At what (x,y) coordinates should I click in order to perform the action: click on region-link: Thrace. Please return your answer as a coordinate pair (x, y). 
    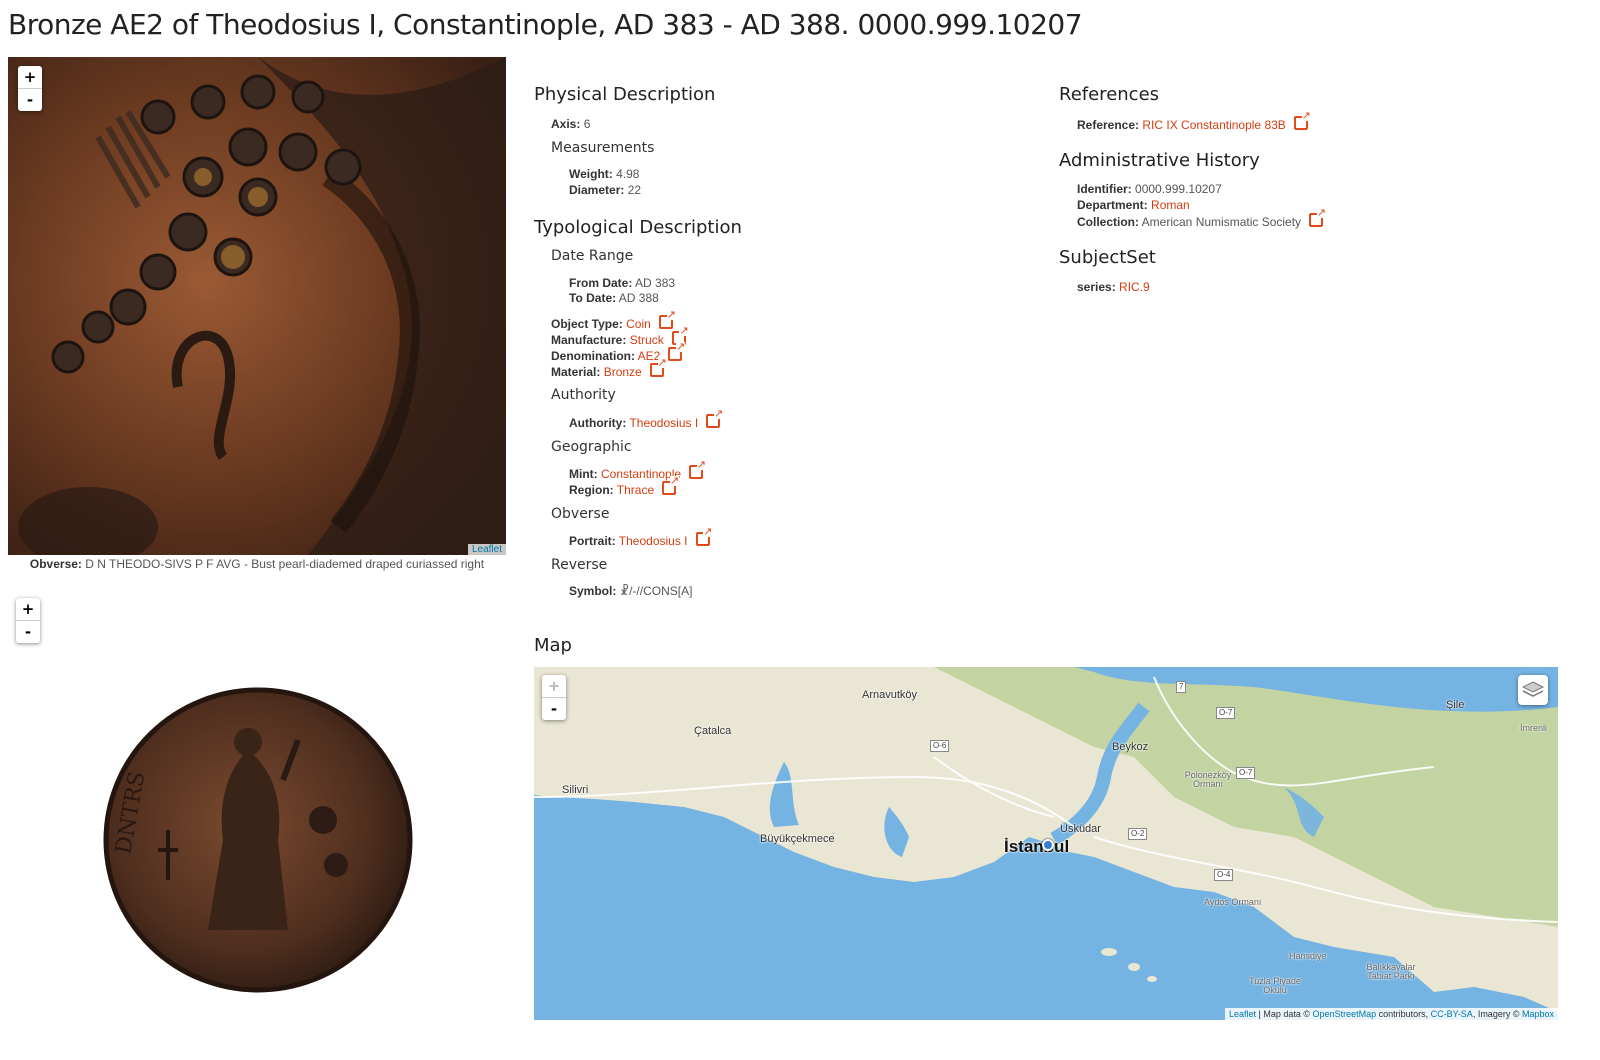
    Looking at the image, I should click on (635, 490).